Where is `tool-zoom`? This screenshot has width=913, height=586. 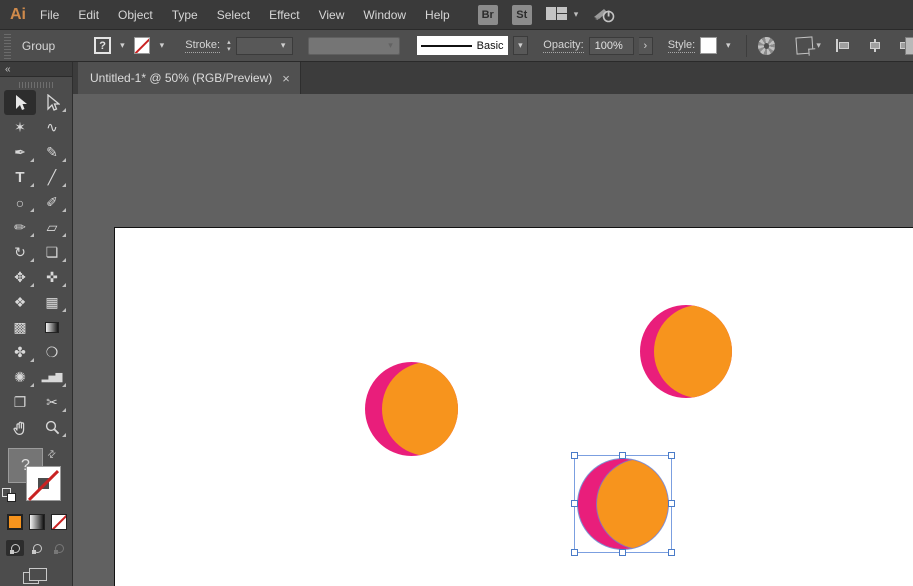
tool-zoom is located at coordinates (52, 427).